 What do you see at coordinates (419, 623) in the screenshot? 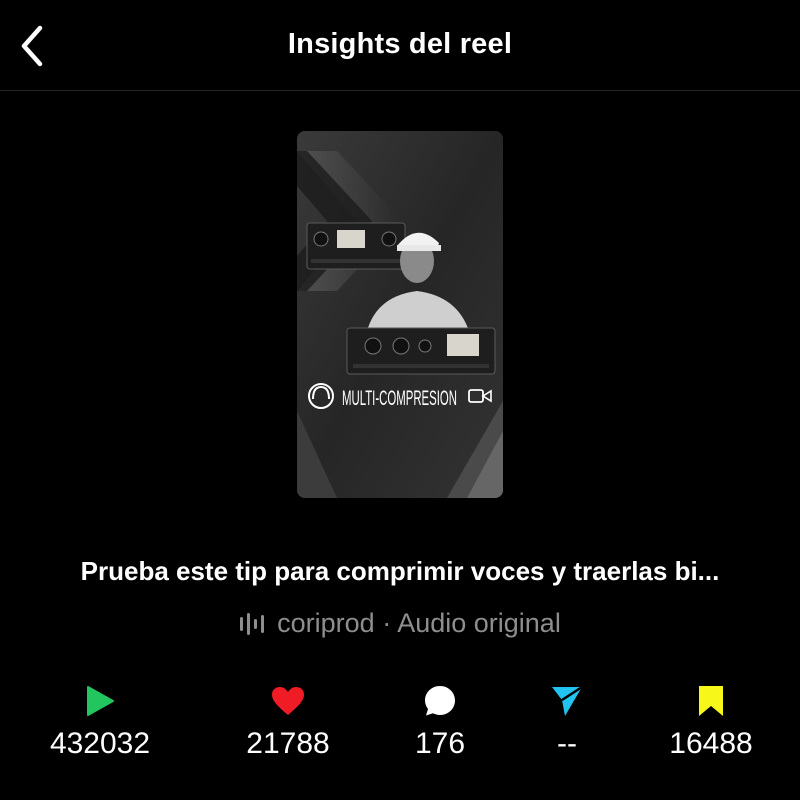
I see `audio-label: coriprod · Audio original` at bounding box center [419, 623].